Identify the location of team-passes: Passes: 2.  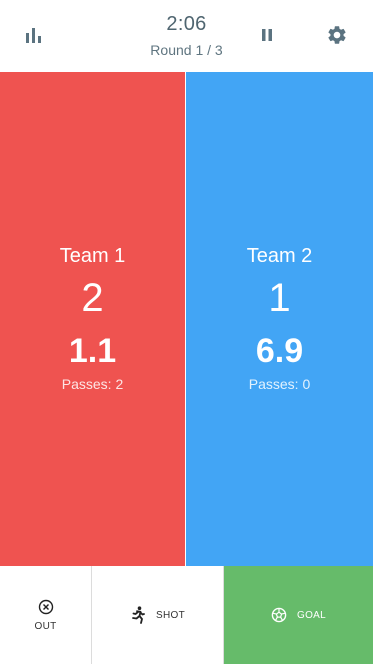
(92, 384).